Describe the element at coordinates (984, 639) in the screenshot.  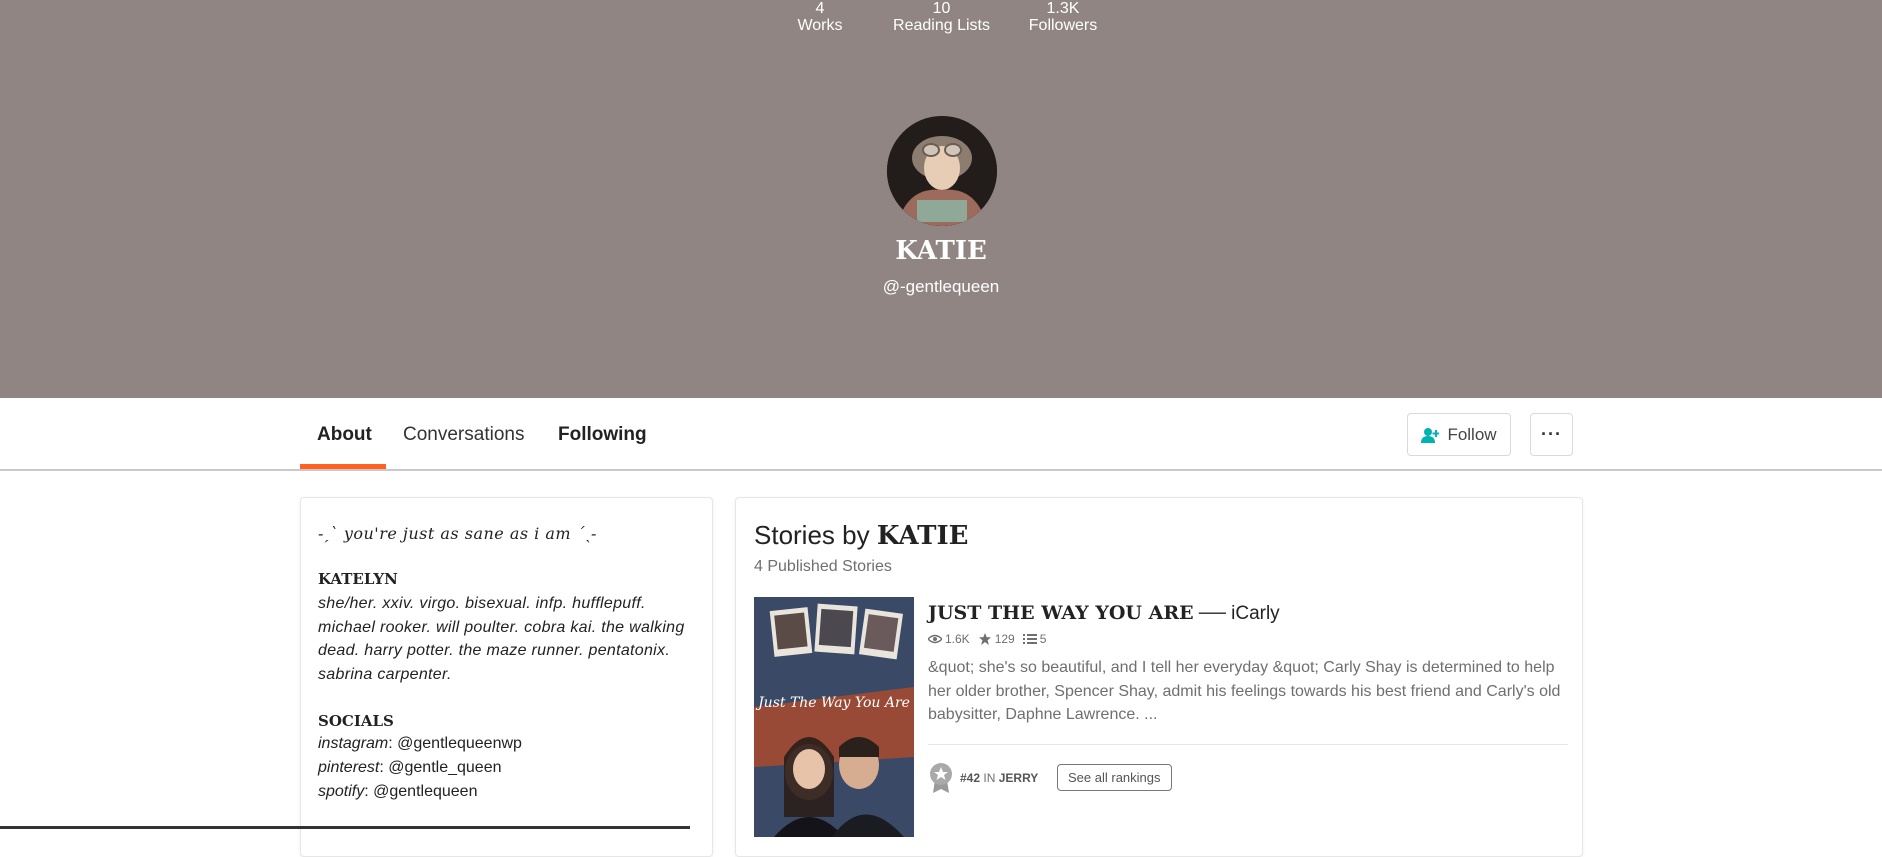
I see `star-icon` at that location.